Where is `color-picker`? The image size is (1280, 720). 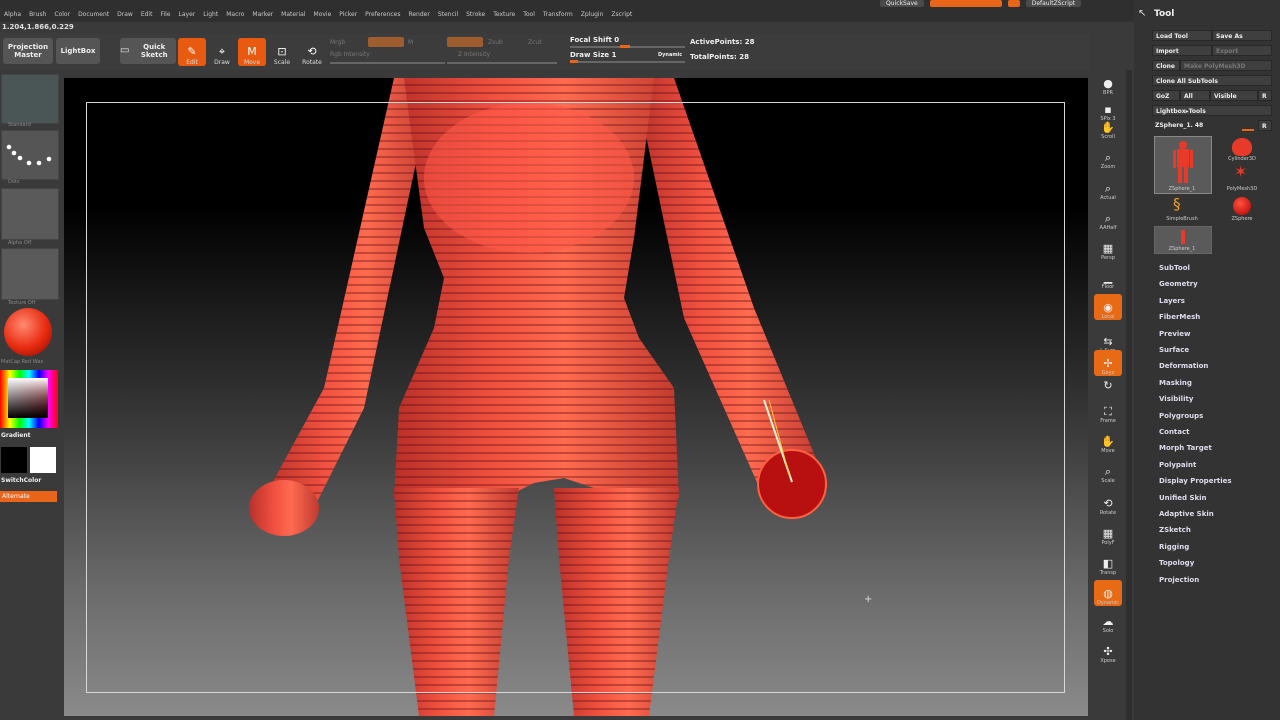
color-picker is located at coordinates (29, 399).